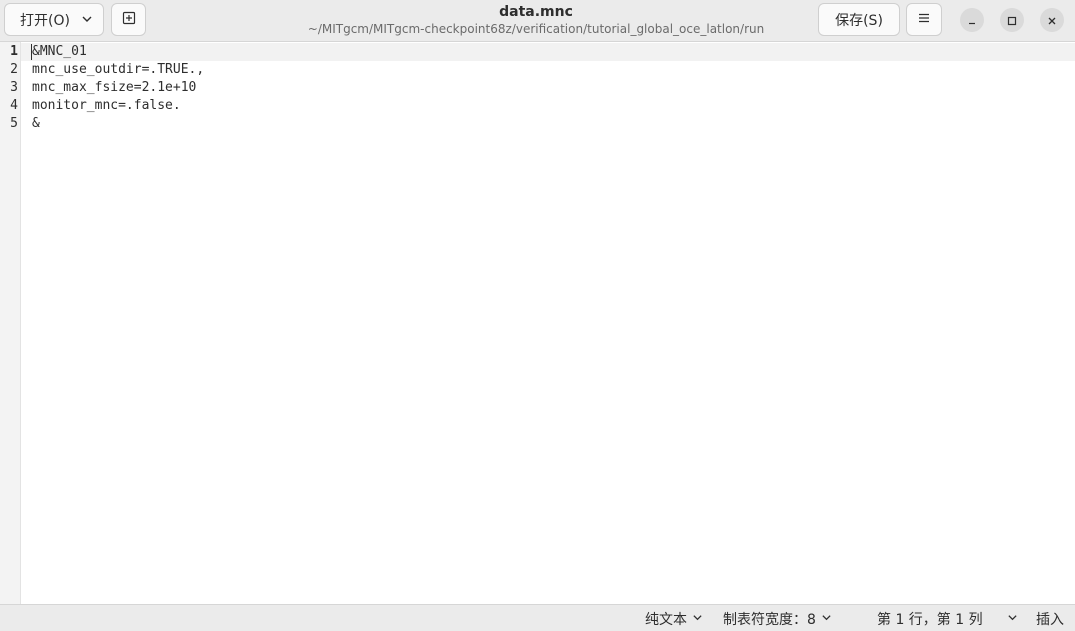 The height and width of the screenshot is (631, 1075). I want to click on cursor-position-label: 第 1 行，第 1 列, so click(930, 619).